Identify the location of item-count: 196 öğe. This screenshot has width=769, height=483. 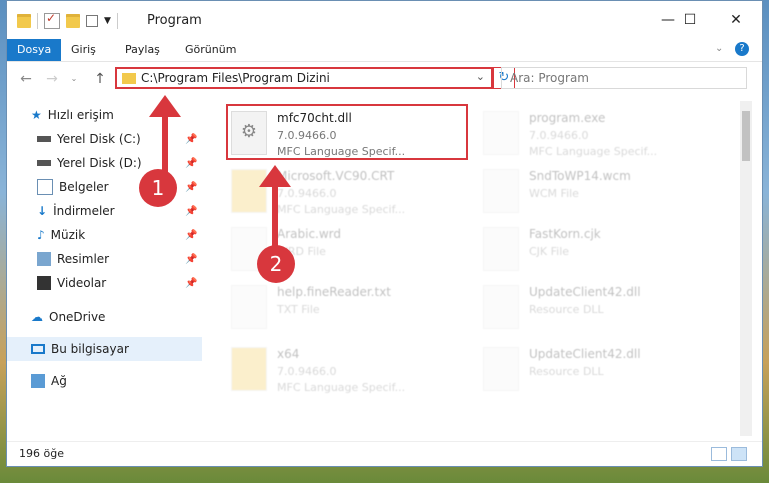
(41, 453).